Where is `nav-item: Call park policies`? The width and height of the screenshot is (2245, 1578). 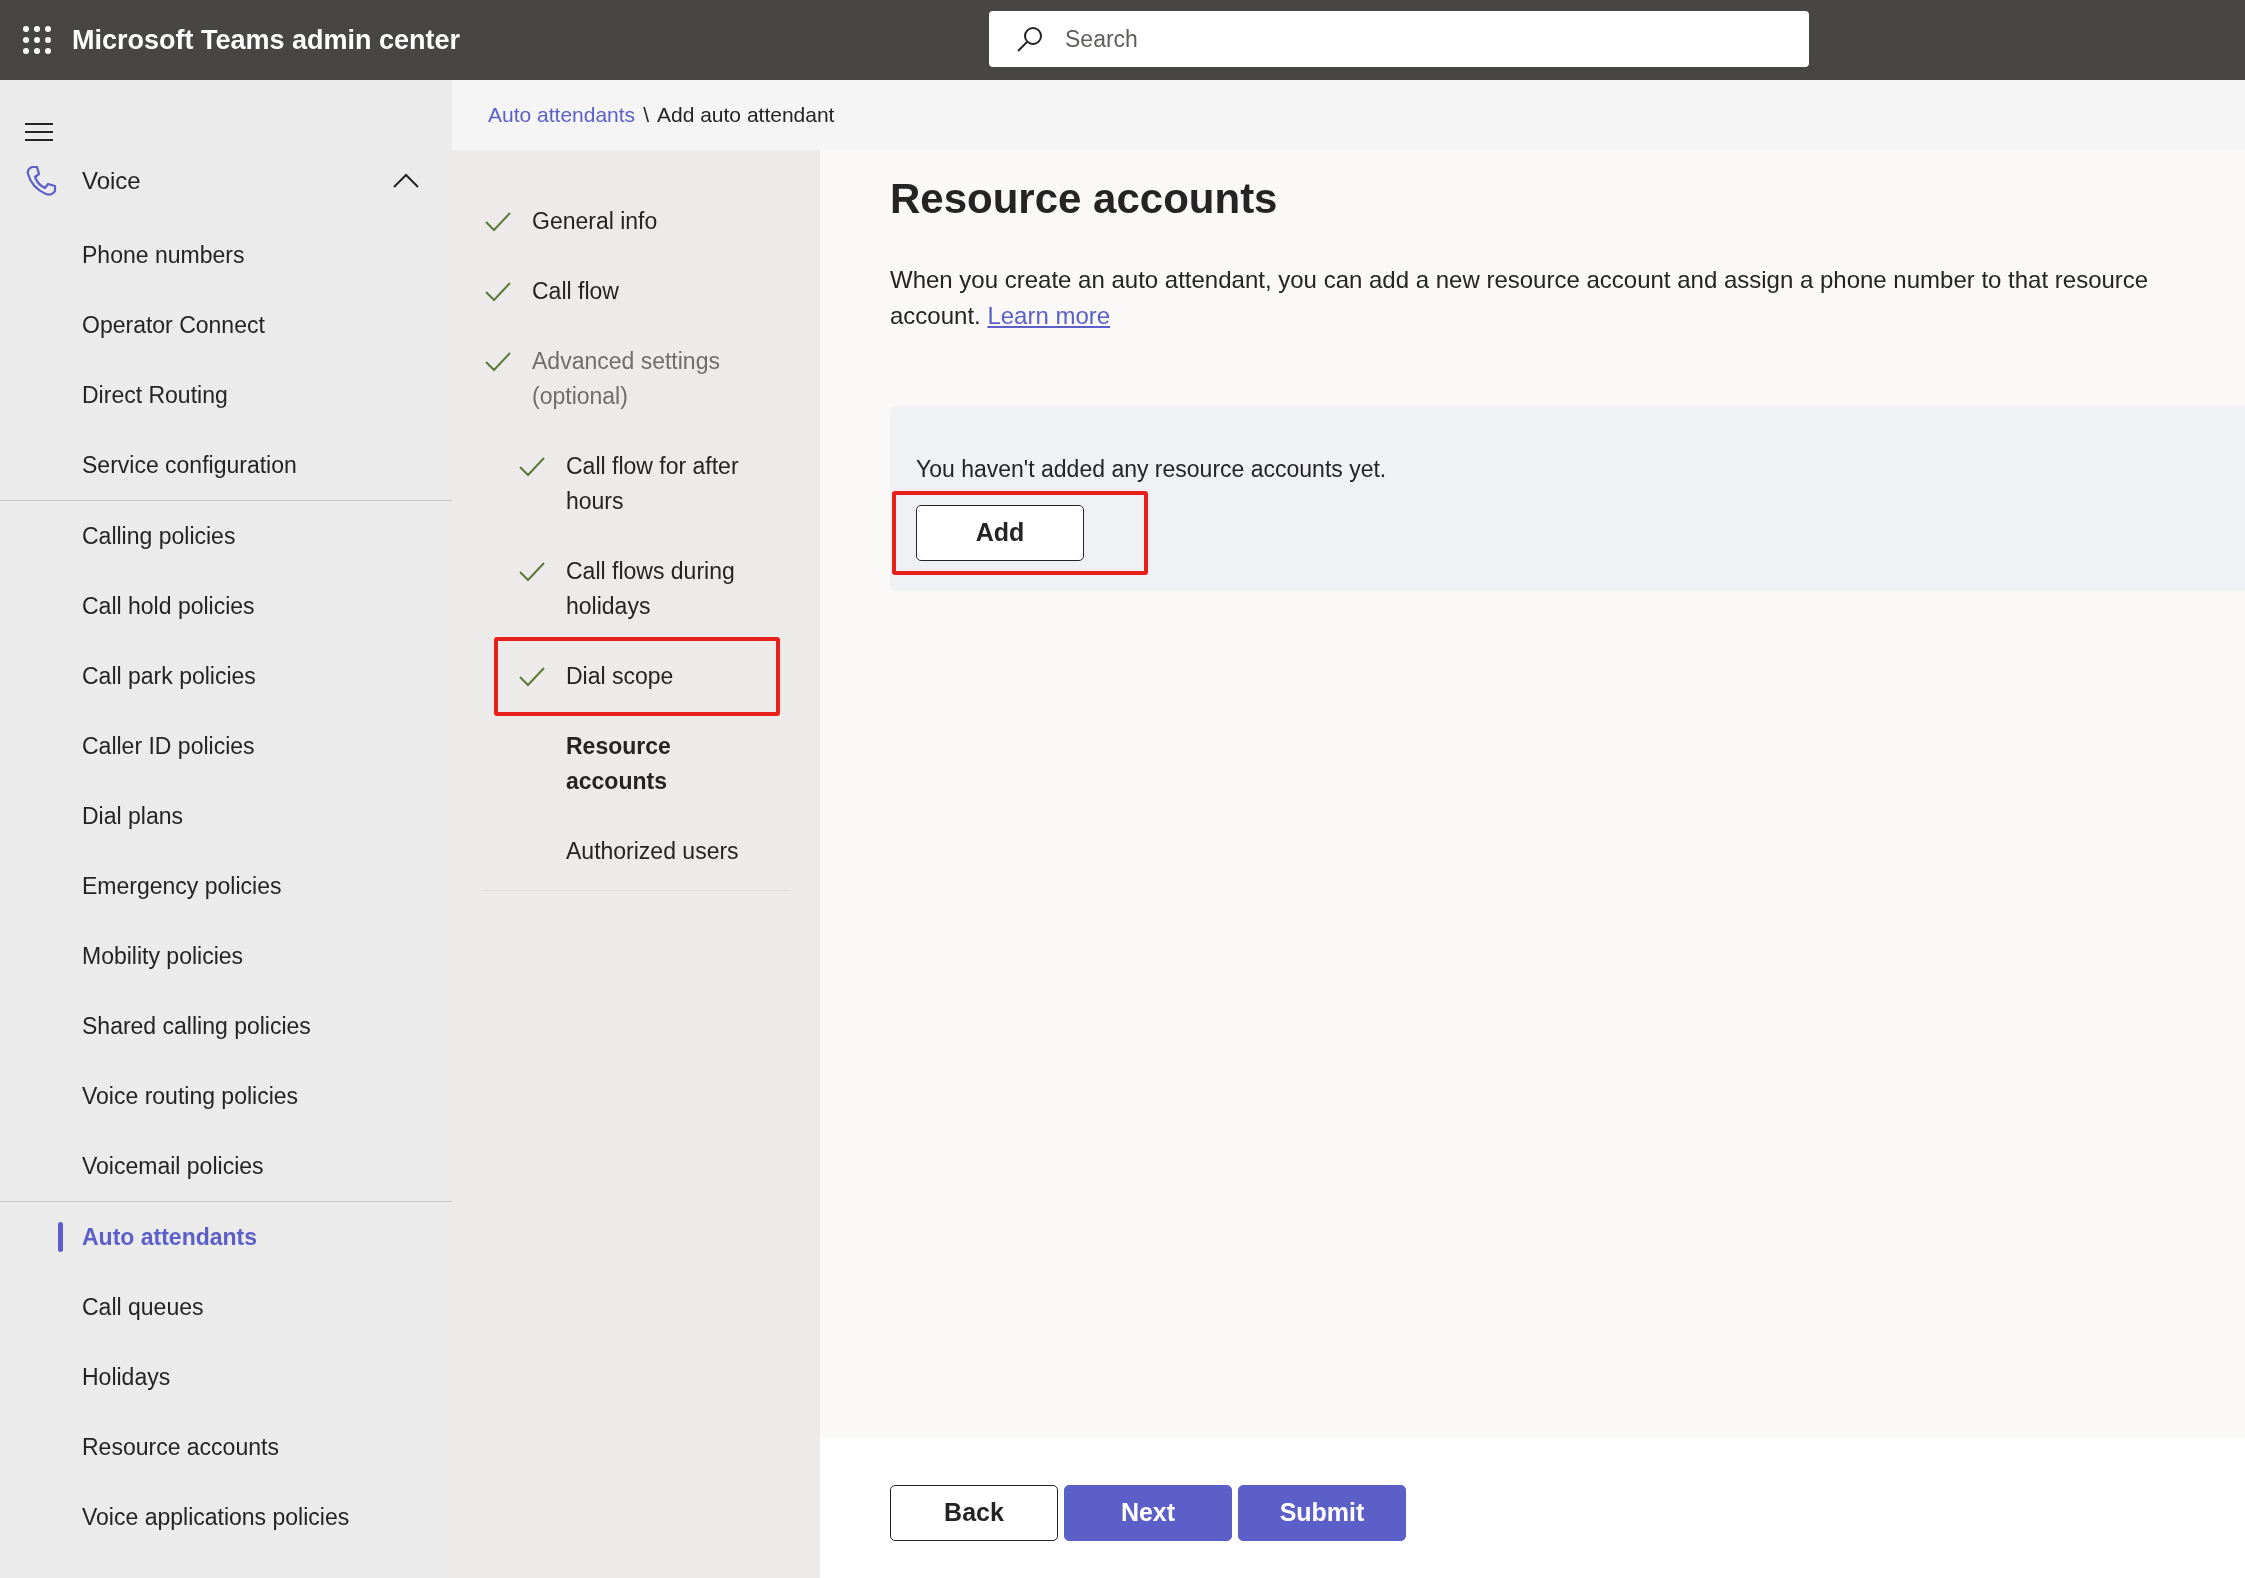
nav-item: Call park policies is located at coordinates (226, 676).